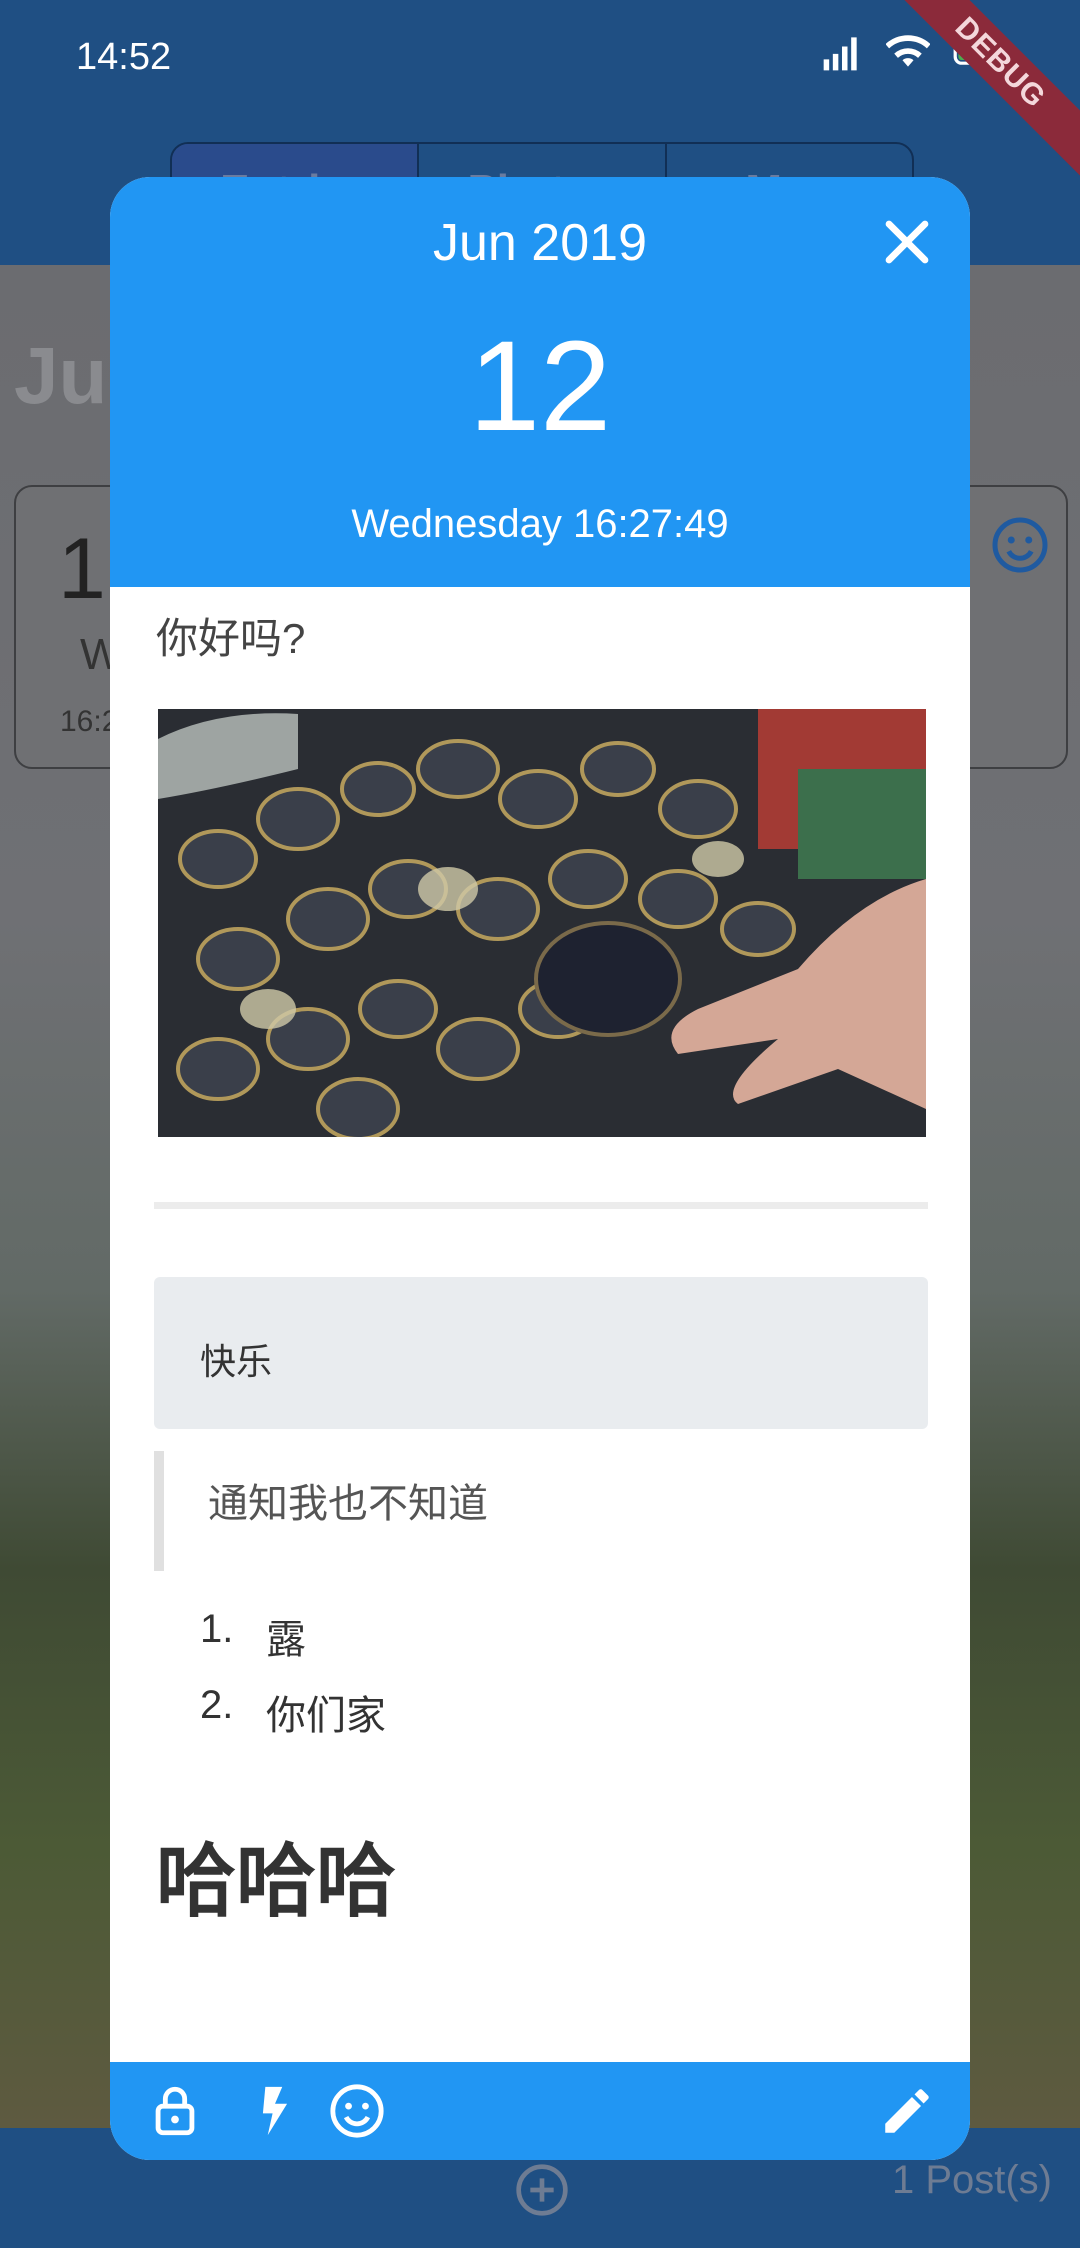 This screenshot has width=1080, height=2248. Describe the element at coordinates (542, 2190) in the screenshot. I see `add-circle-icon` at that location.